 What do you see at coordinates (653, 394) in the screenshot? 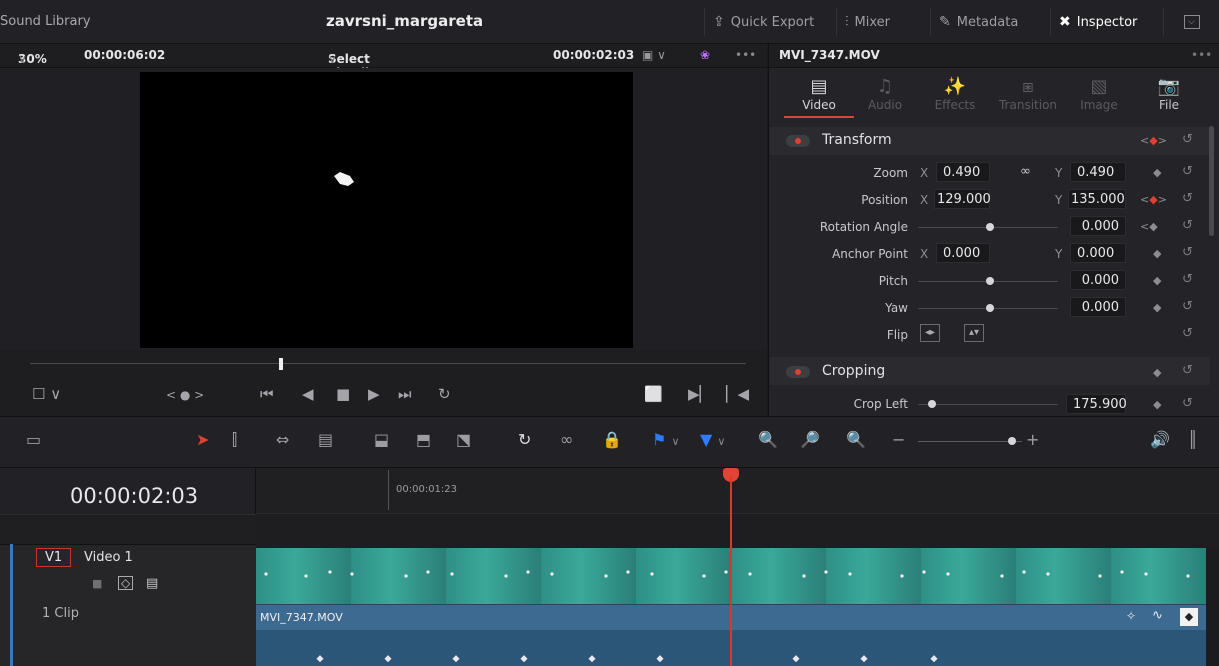
I see `match-frame-icon: ⬜` at bounding box center [653, 394].